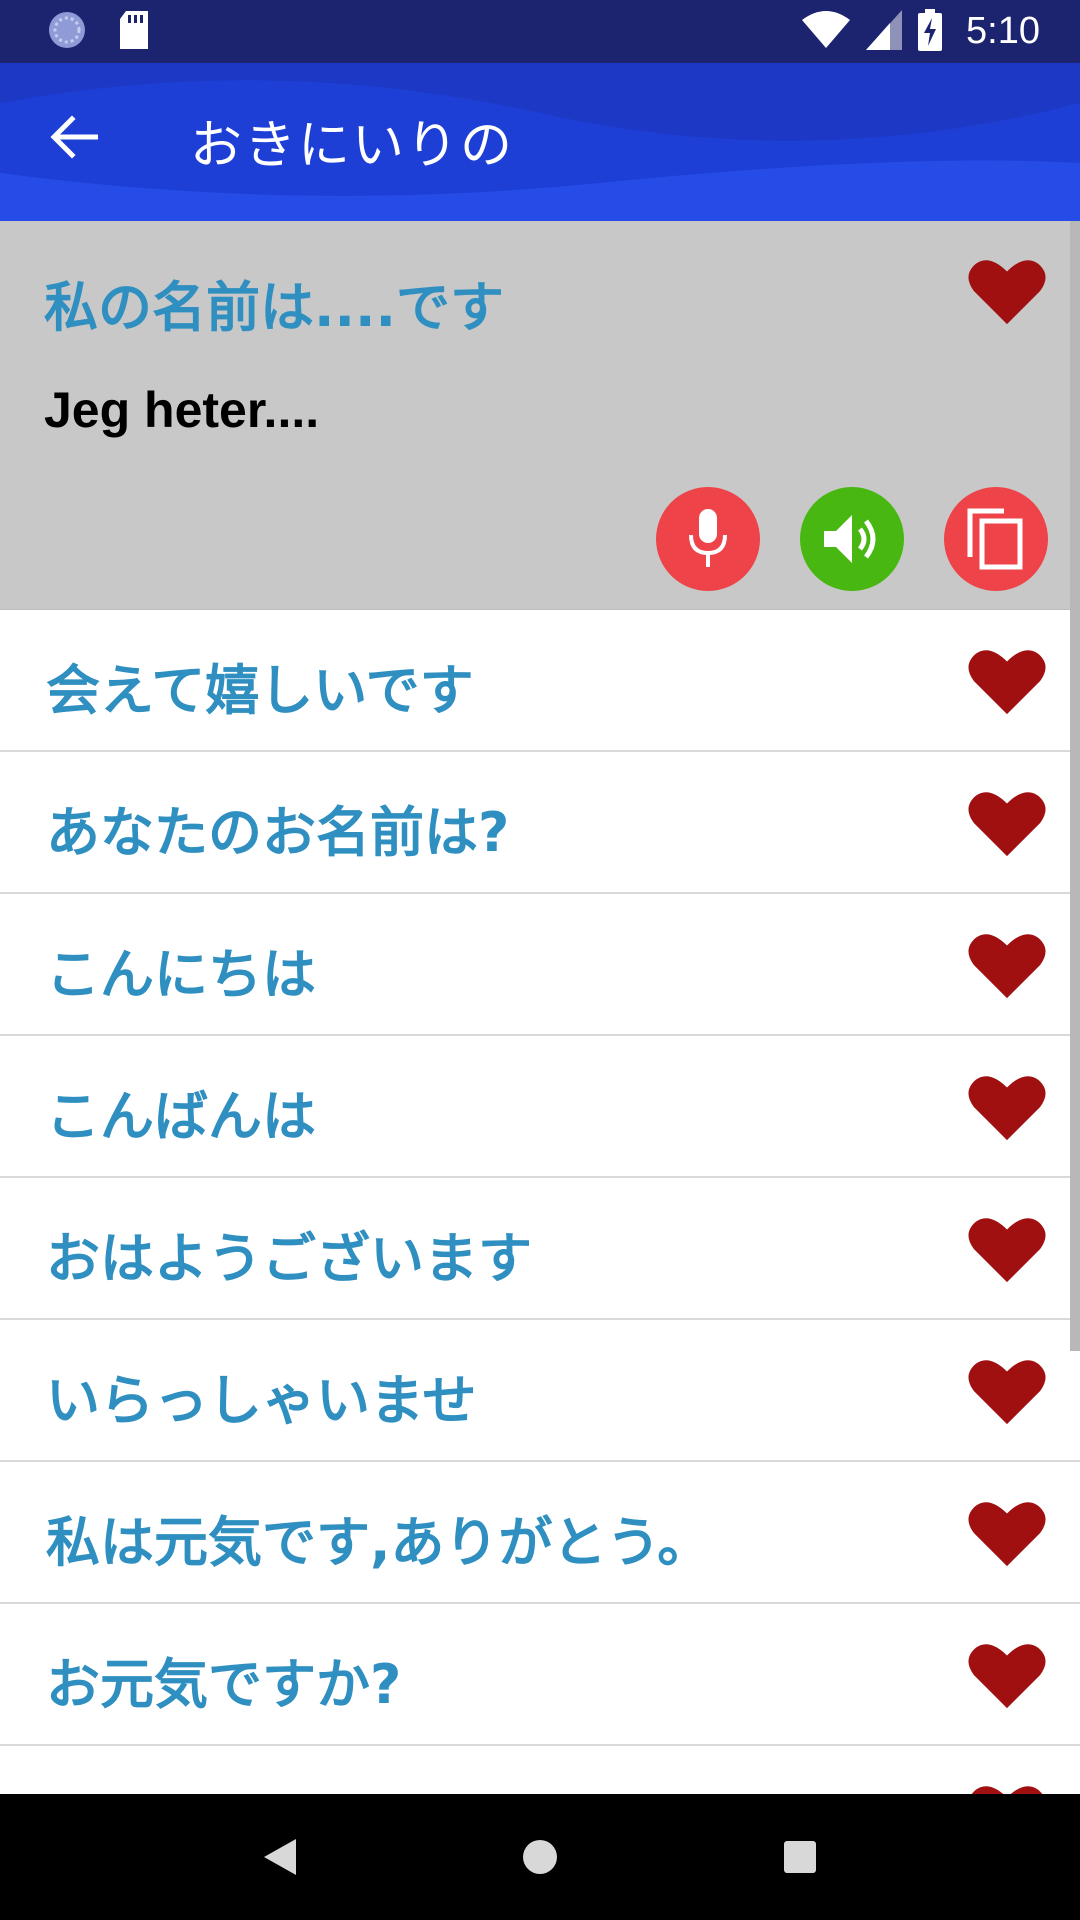  I want to click on phrase-text: こんばんは, so click(181, 1116).